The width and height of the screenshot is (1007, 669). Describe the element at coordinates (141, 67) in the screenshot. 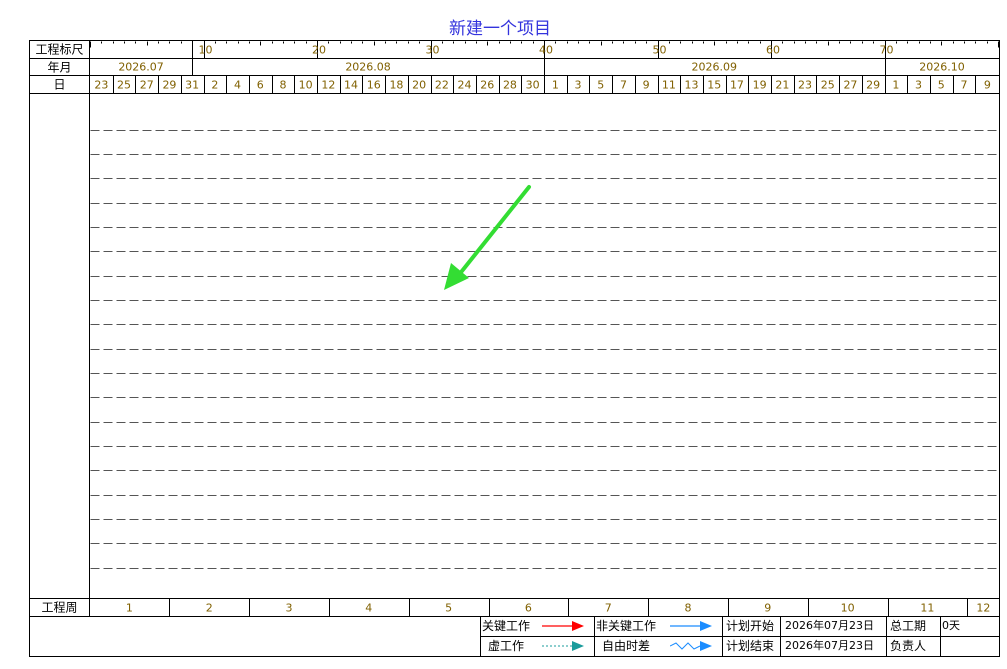

I see `month-label: 2026.07` at that location.